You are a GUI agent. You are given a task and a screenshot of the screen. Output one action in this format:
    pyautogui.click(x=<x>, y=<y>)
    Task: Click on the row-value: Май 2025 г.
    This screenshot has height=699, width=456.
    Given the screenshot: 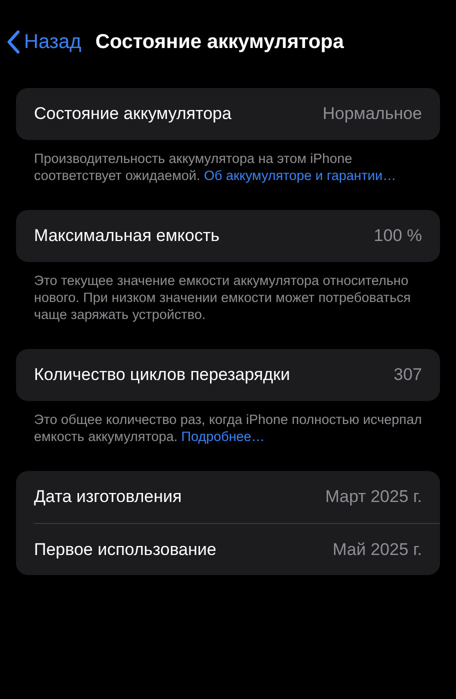 What is the action you would take?
    pyautogui.click(x=377, y=549)
    